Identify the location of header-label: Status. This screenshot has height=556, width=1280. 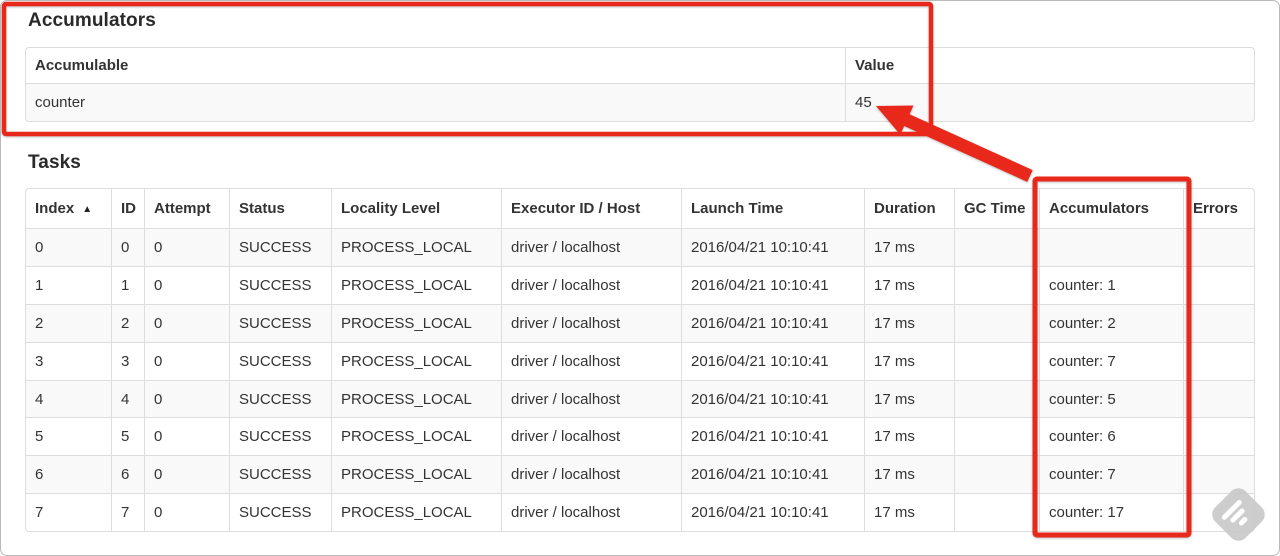
(262, 208).